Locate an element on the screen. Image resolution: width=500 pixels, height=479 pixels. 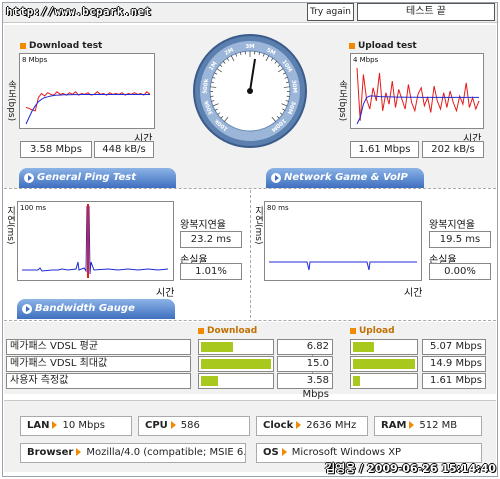
gauge-download-value: 3.58 Mbps is located at coordinates (305, 386).